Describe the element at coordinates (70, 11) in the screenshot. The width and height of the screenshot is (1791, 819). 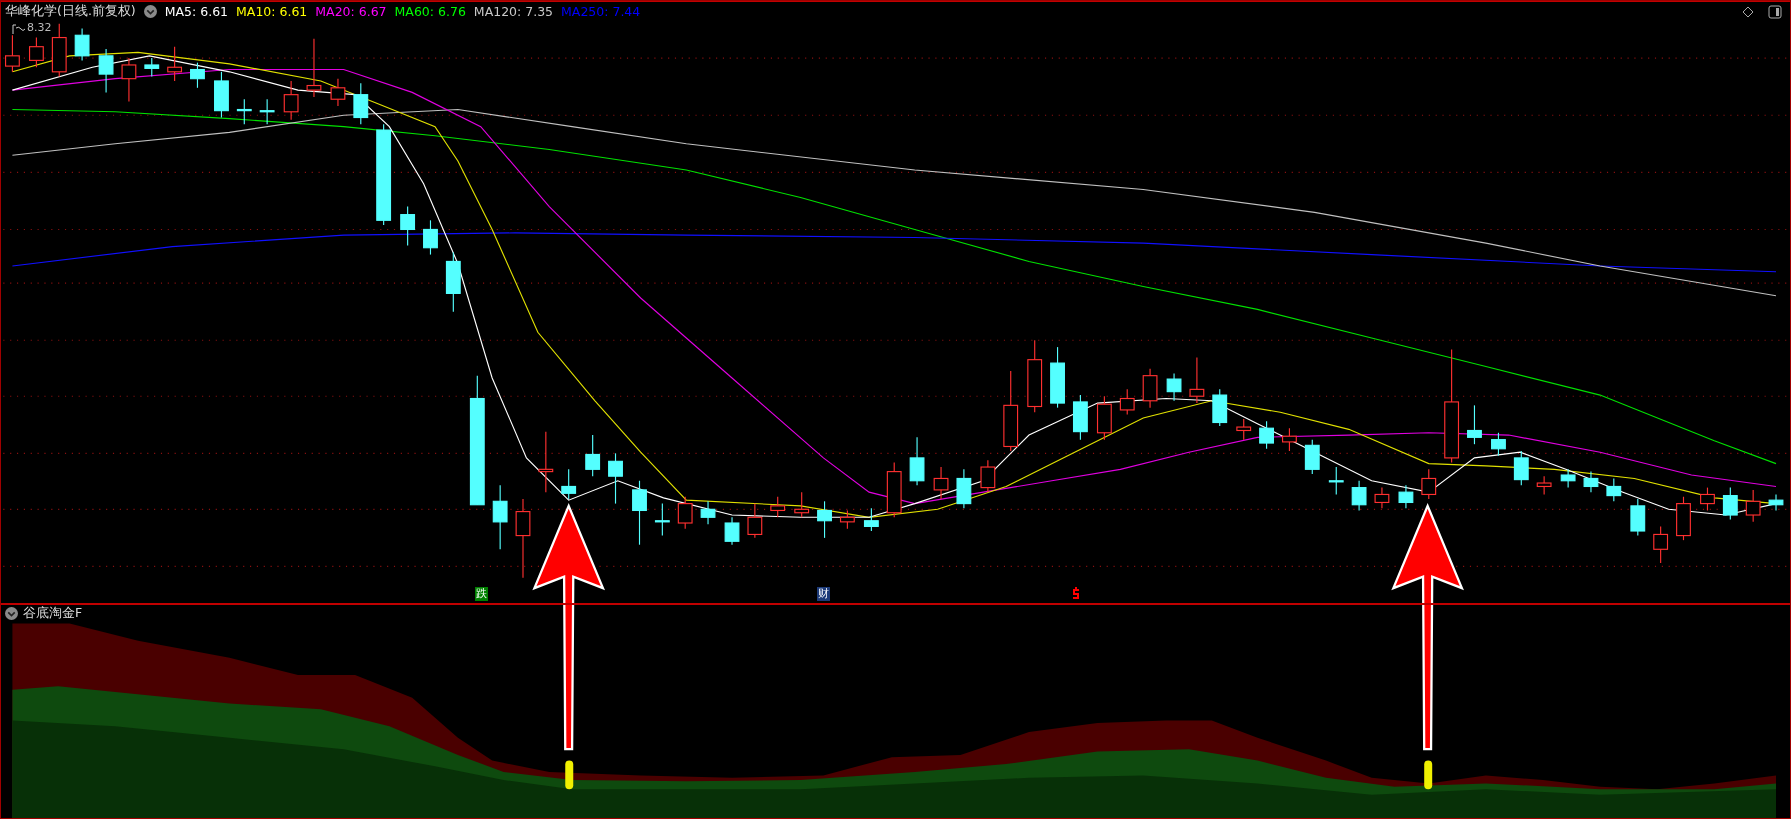
I see `chart-title: 华峰化学(日线.前复权)` at that location.